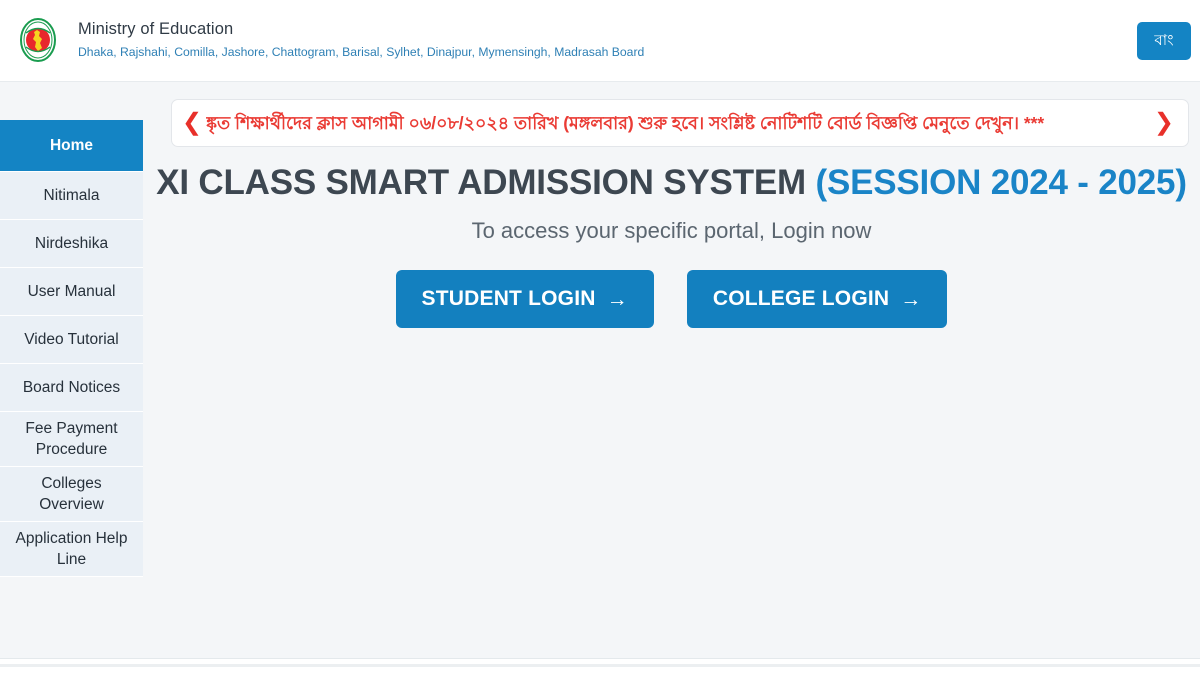  Describe the element at coordinates (71, 439) in the screenshot. I see `sidebar-item-fee-payment-procedure: Fee Payment Procedure` at that location.